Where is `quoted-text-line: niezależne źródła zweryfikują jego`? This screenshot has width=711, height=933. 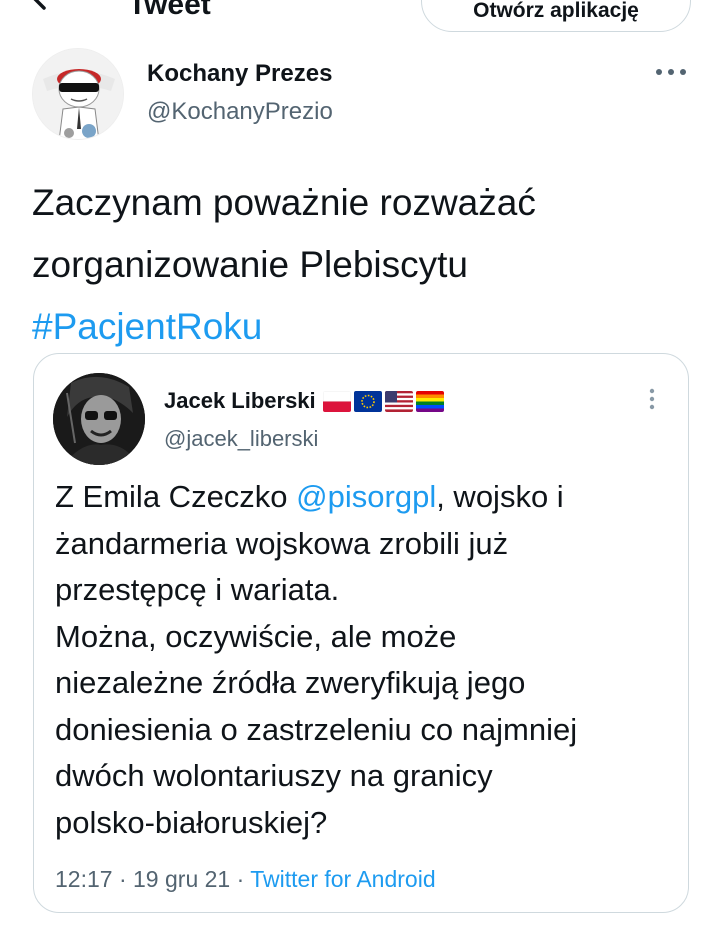
quoted-text-line: niezależne źródła zweryfikują jego is located at coordinates (290, 682).